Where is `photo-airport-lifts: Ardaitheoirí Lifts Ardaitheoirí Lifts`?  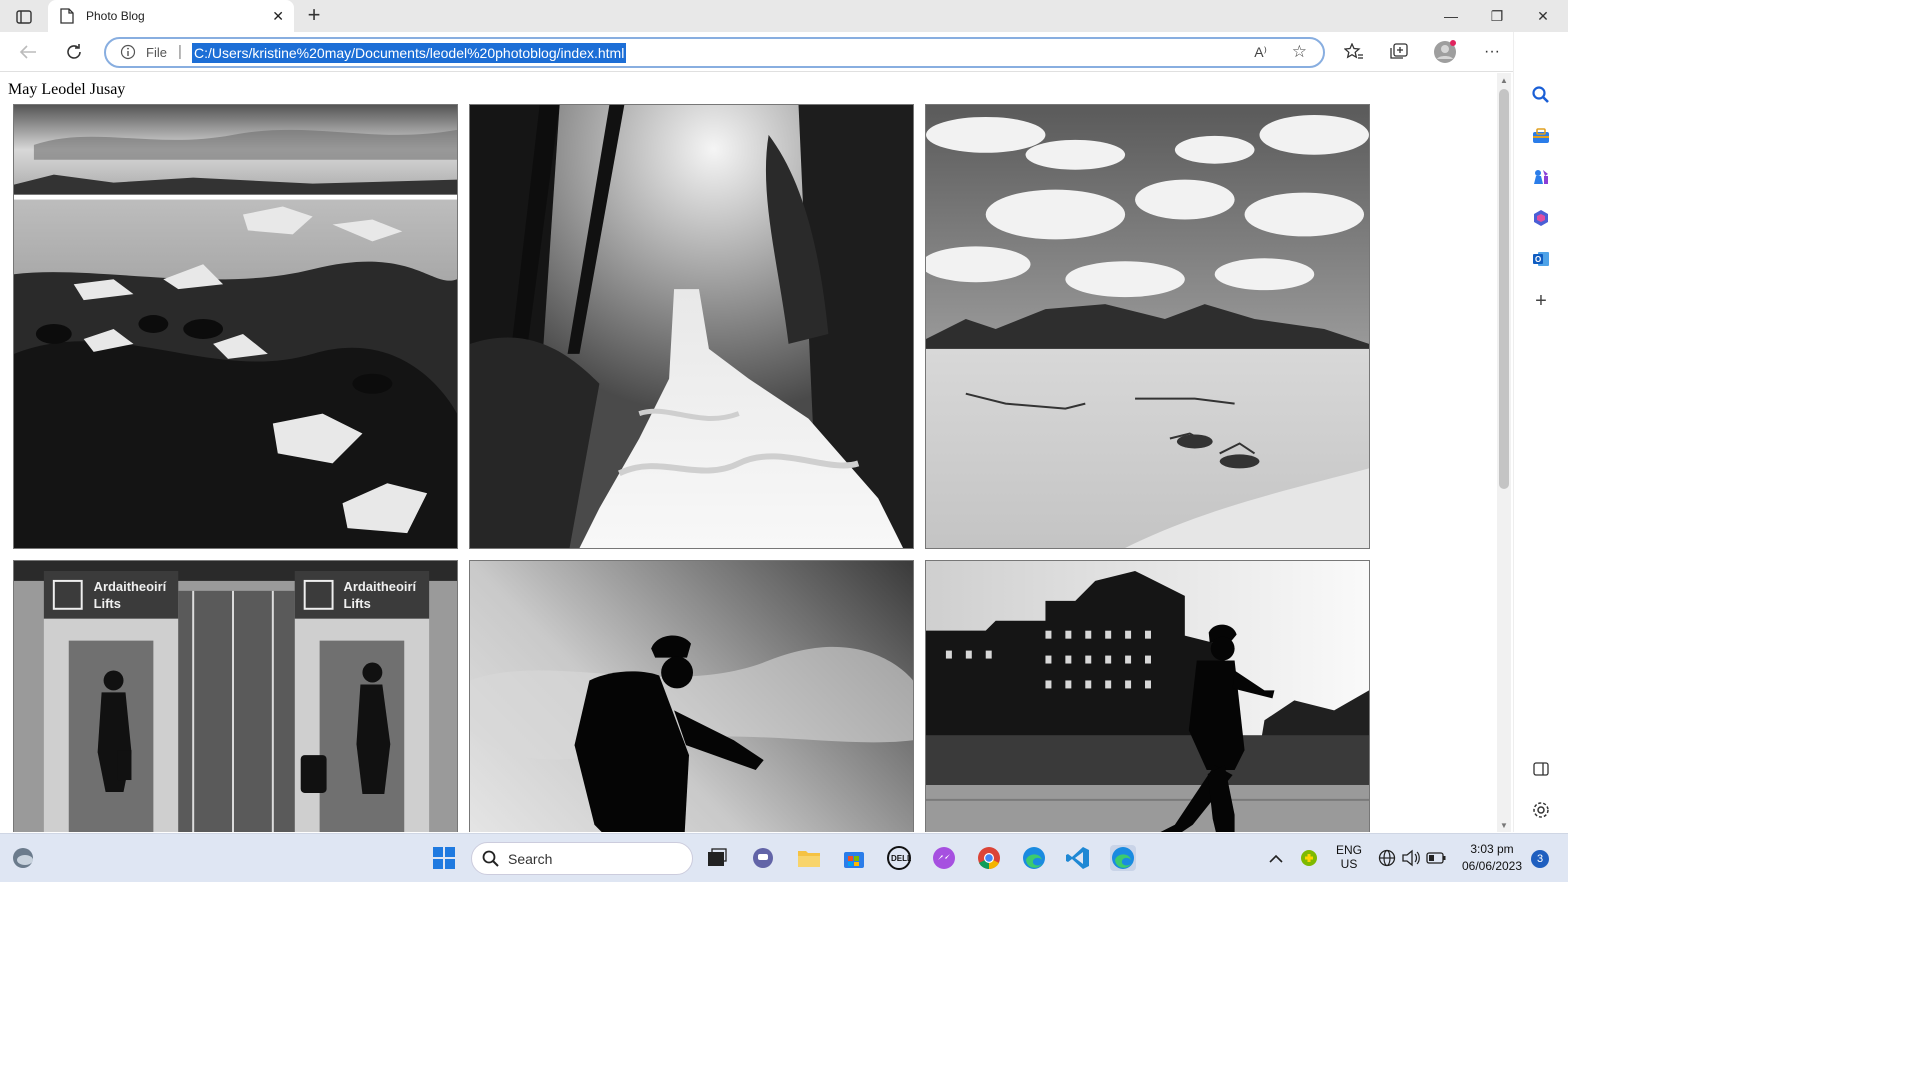 photo-airport-lifts: Ardaitheoirí Lifts Ardaitheoirí Lifts is located at coordinates (235, 696).